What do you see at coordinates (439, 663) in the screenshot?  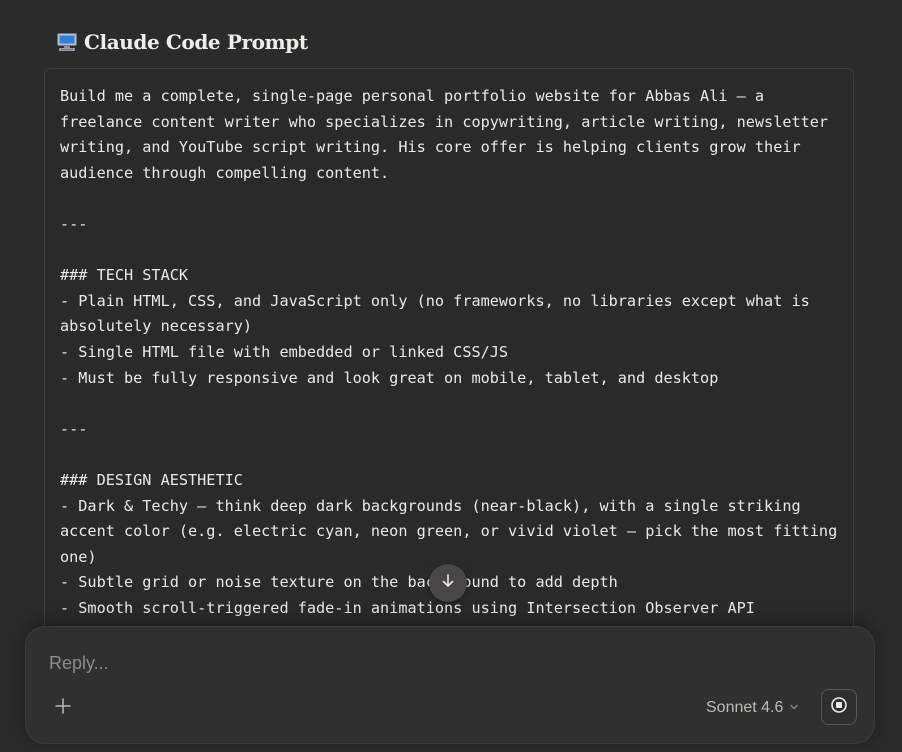 I see `reply-input` at bounding box center [439, 663].